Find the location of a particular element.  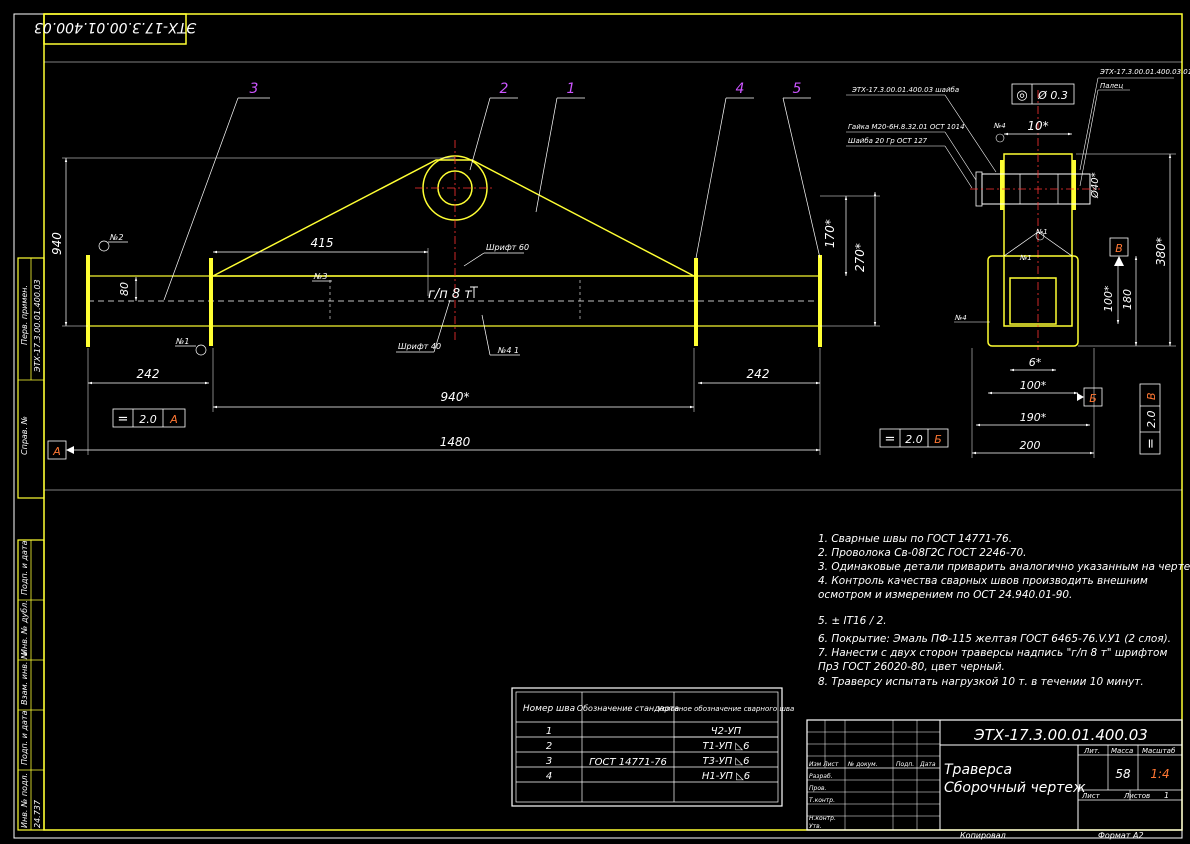

callout-5: 5 is located at coordinates (797, 89).